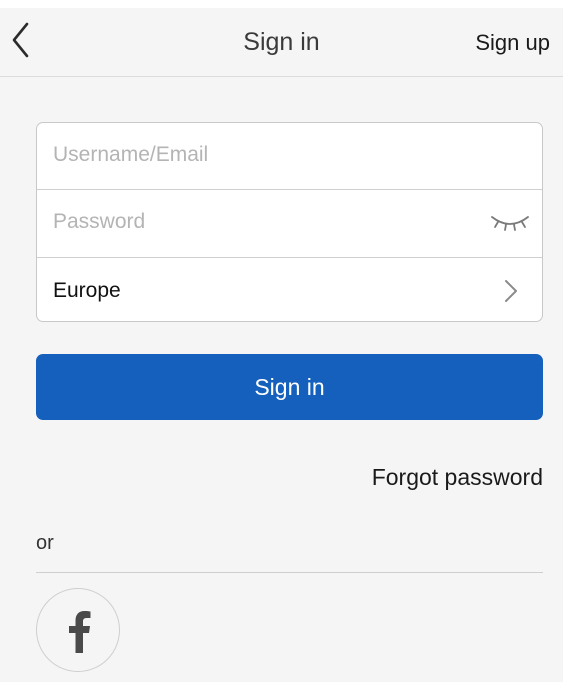  I want to click on password-visibility-toggle, so click(510, 223).